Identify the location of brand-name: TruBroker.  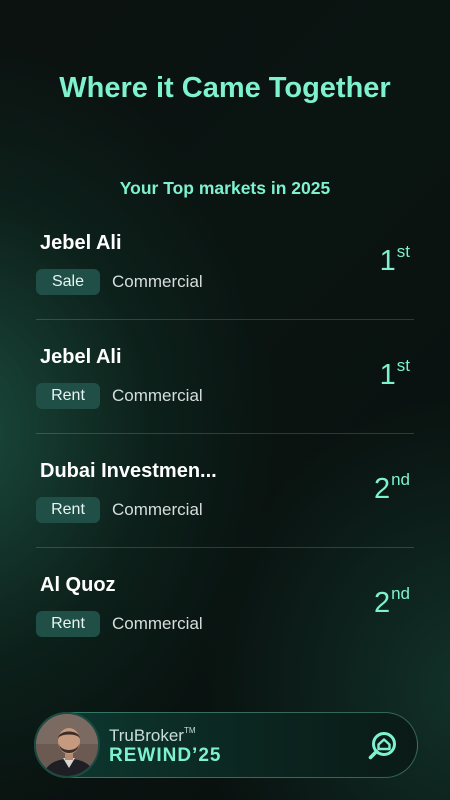
(146, 735).